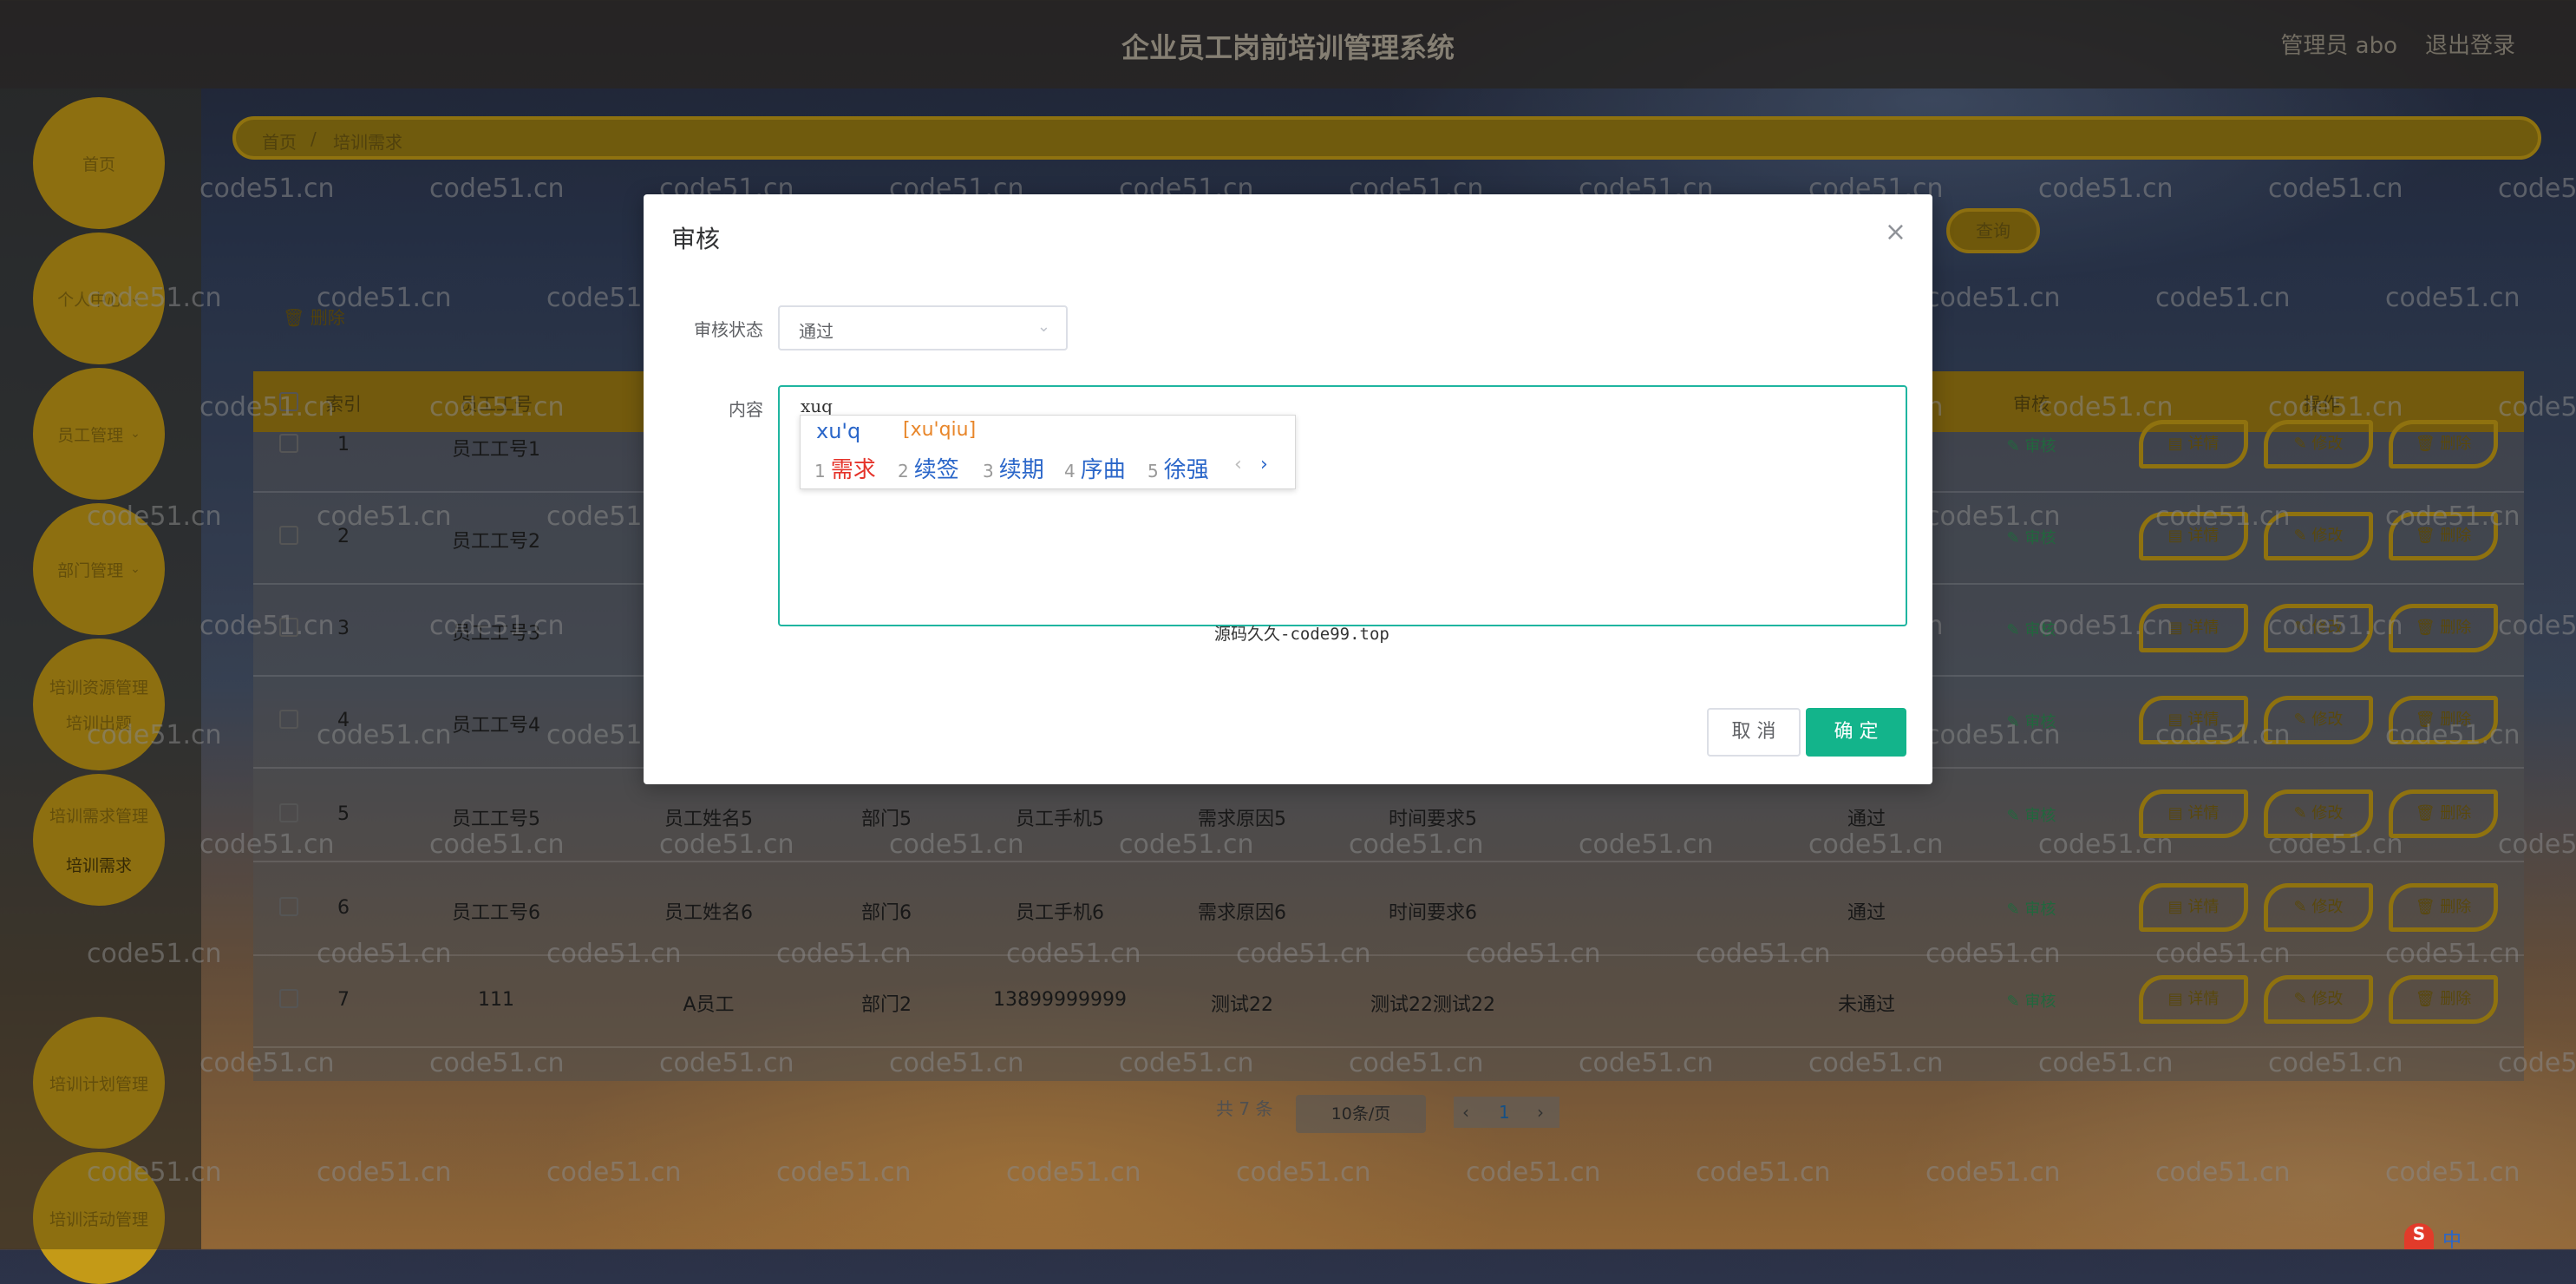 This screenshot has width=2576, height=1284. Describe the element at coordinates (838, 431) in the screenshot. I see `ime-pinyin: xu'q` at that location.